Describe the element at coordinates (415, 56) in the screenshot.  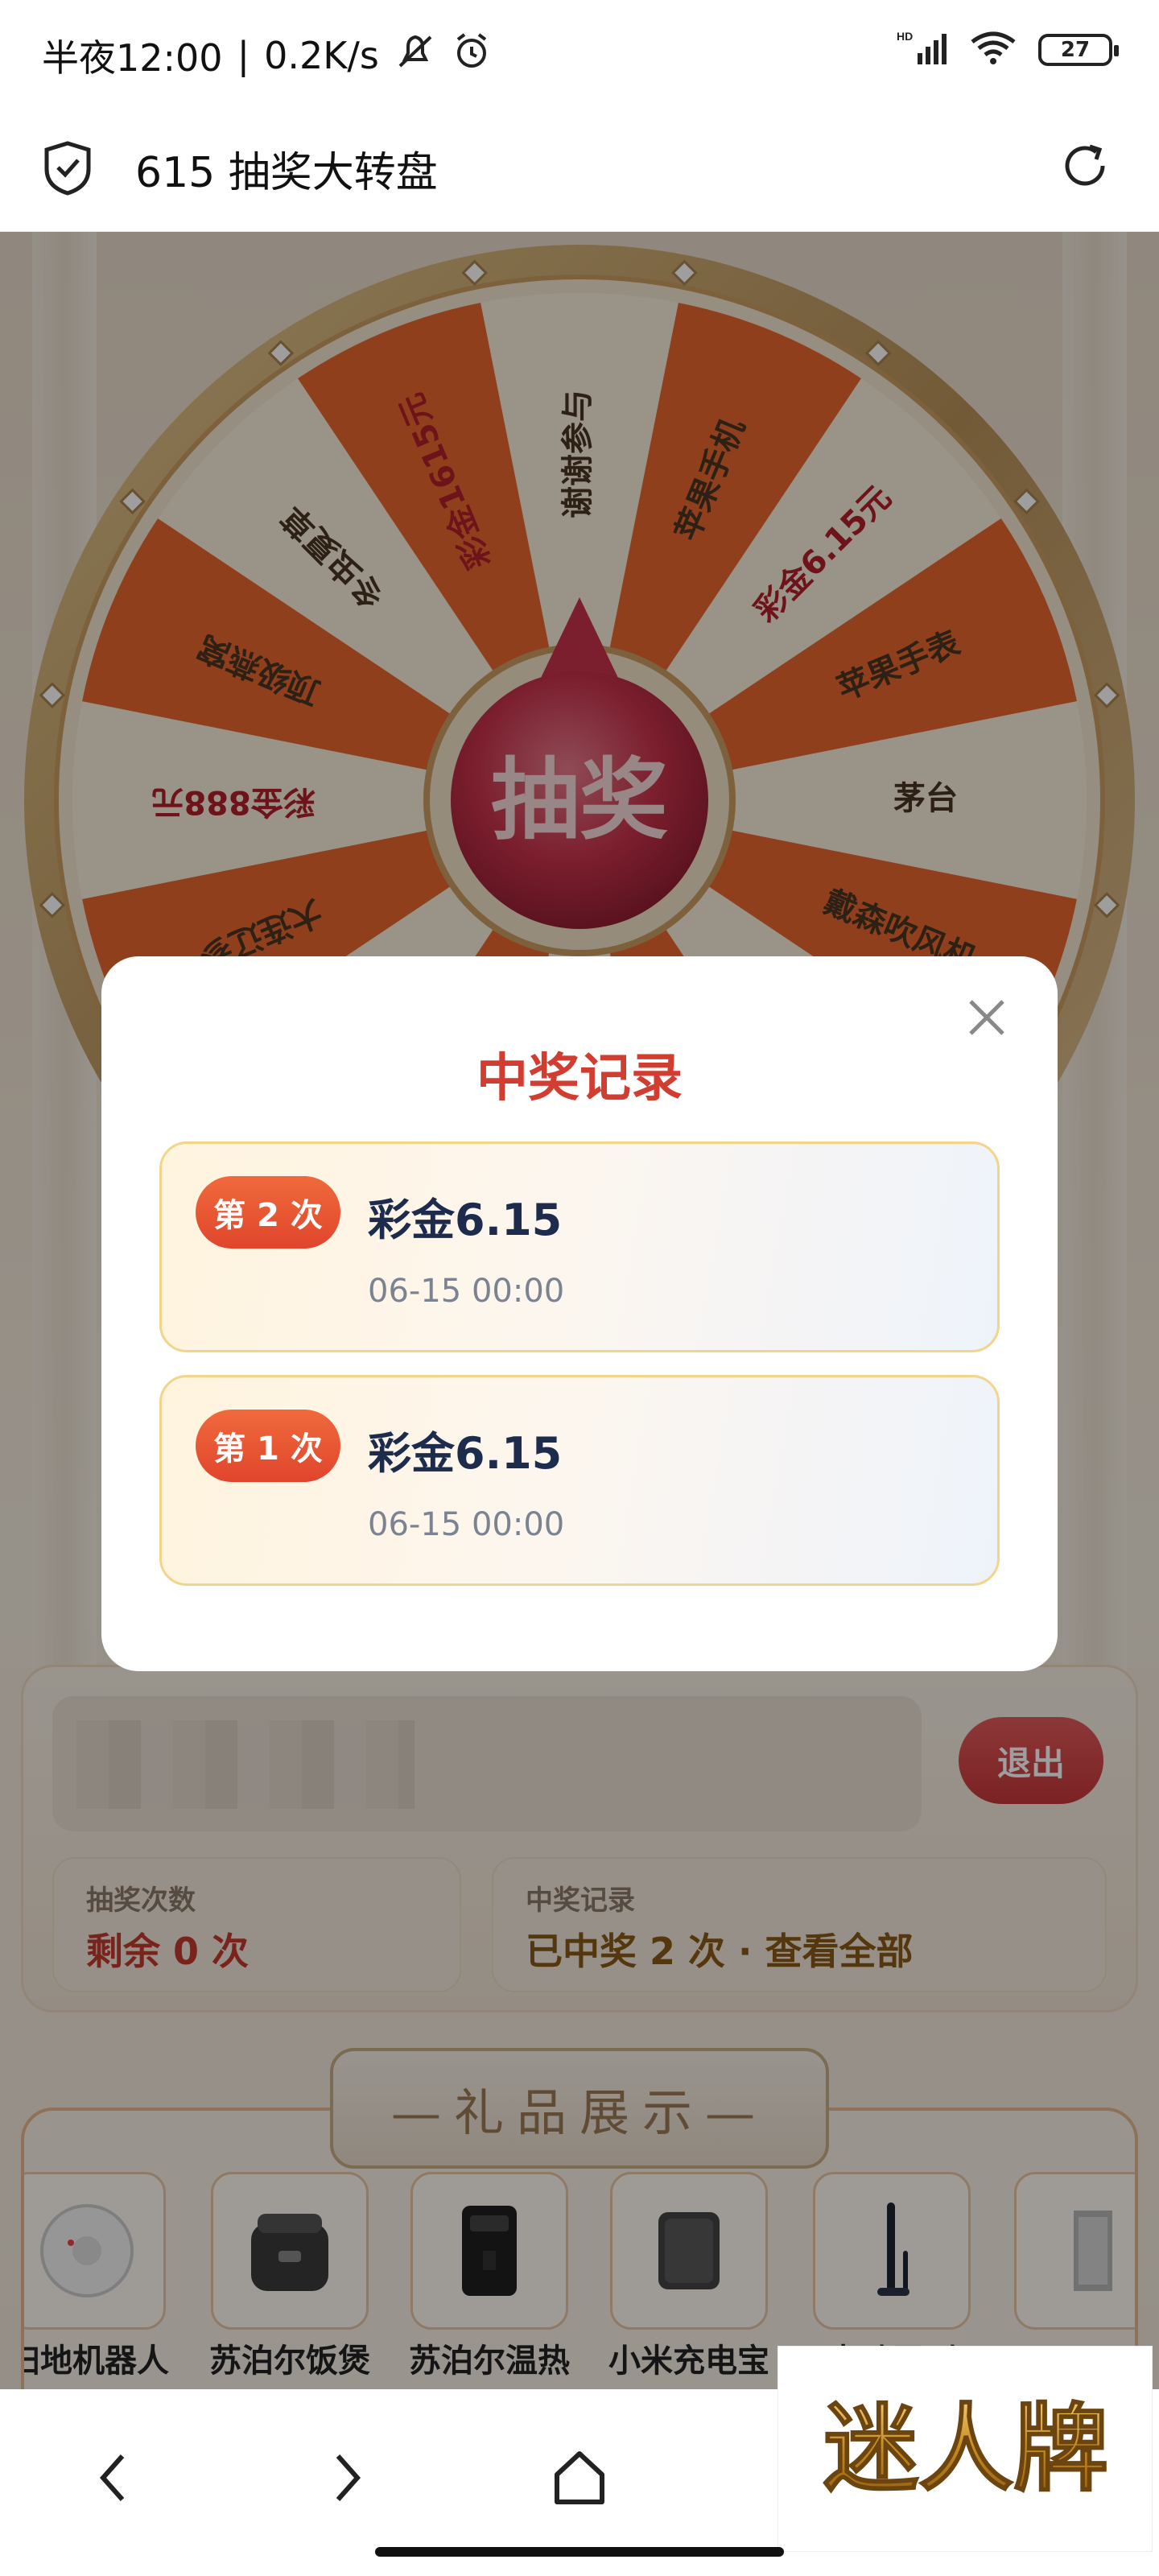
I see `mute-icon` at that location.